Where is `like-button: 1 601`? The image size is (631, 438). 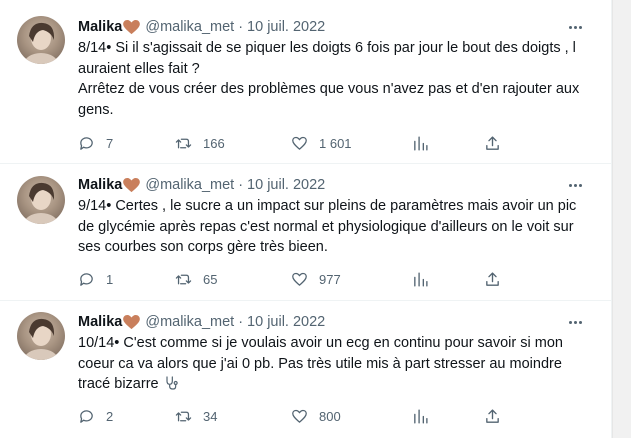
like-button: 1 601 is located at coordinates (321, 143).